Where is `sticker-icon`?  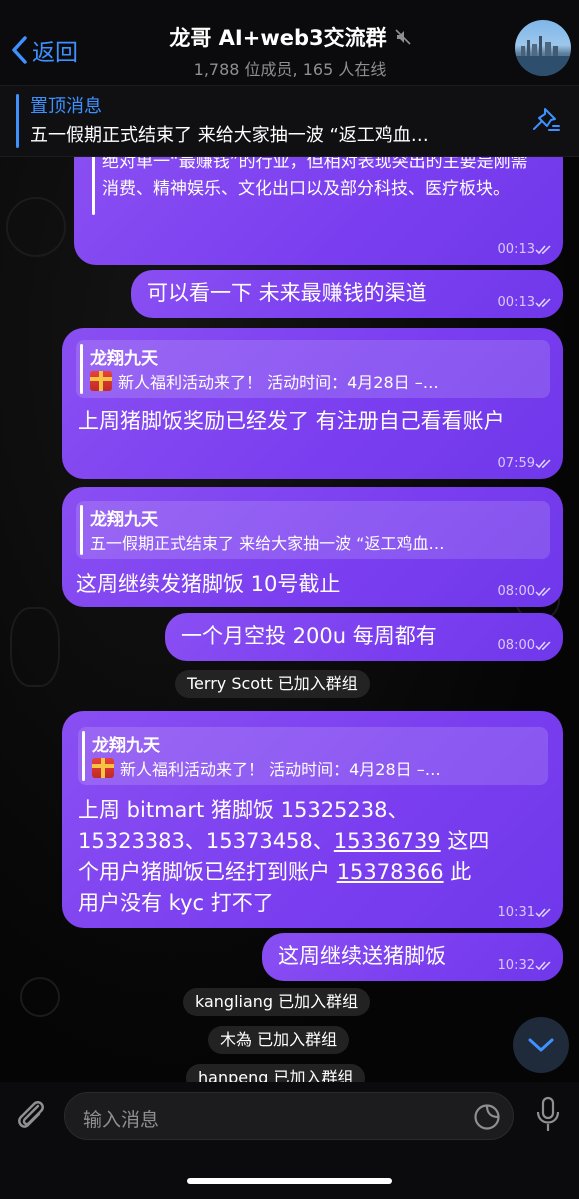 sticker-icon is located at coordinates (487, 1117).